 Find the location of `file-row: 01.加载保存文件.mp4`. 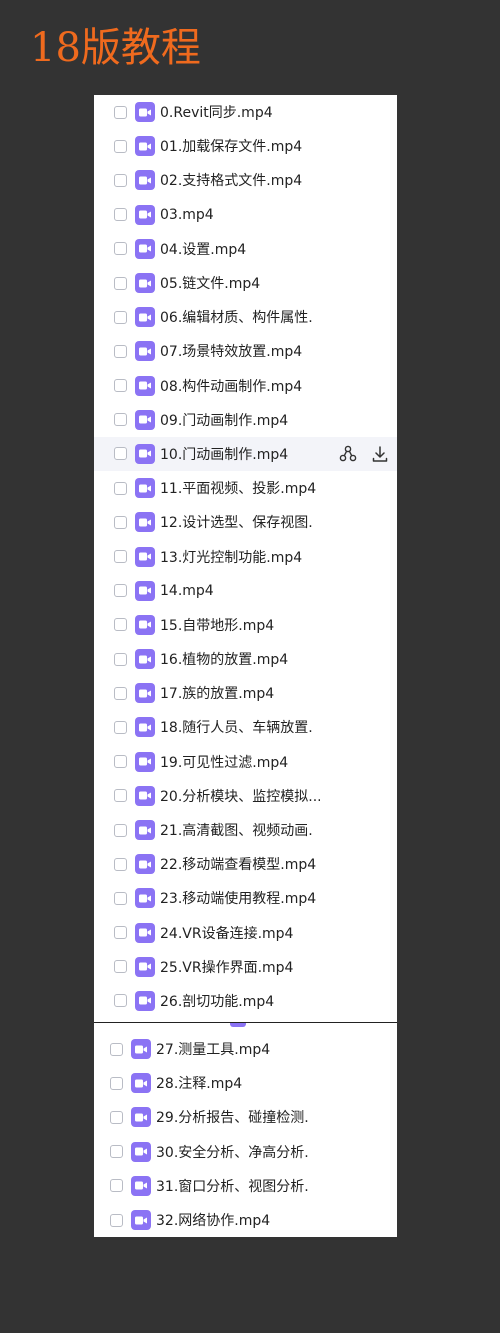

file-row: 01.加载保存文件.mp4 is located at coordinates (245, 146).